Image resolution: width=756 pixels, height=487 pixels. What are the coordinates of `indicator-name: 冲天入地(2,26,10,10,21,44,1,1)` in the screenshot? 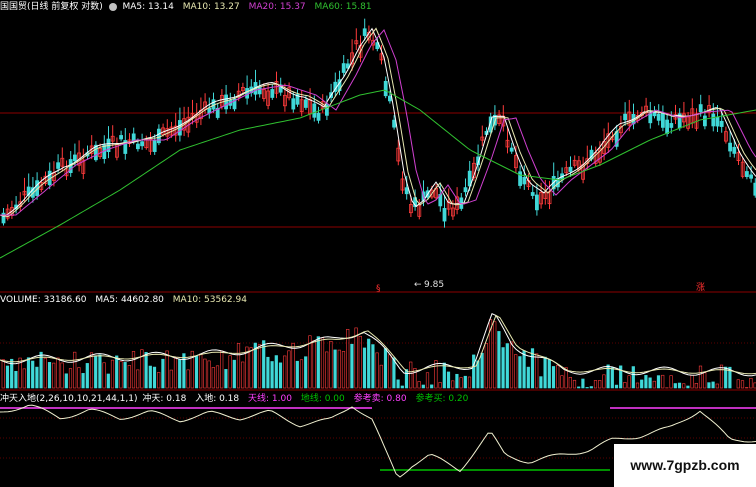 It's located at (69, 399).